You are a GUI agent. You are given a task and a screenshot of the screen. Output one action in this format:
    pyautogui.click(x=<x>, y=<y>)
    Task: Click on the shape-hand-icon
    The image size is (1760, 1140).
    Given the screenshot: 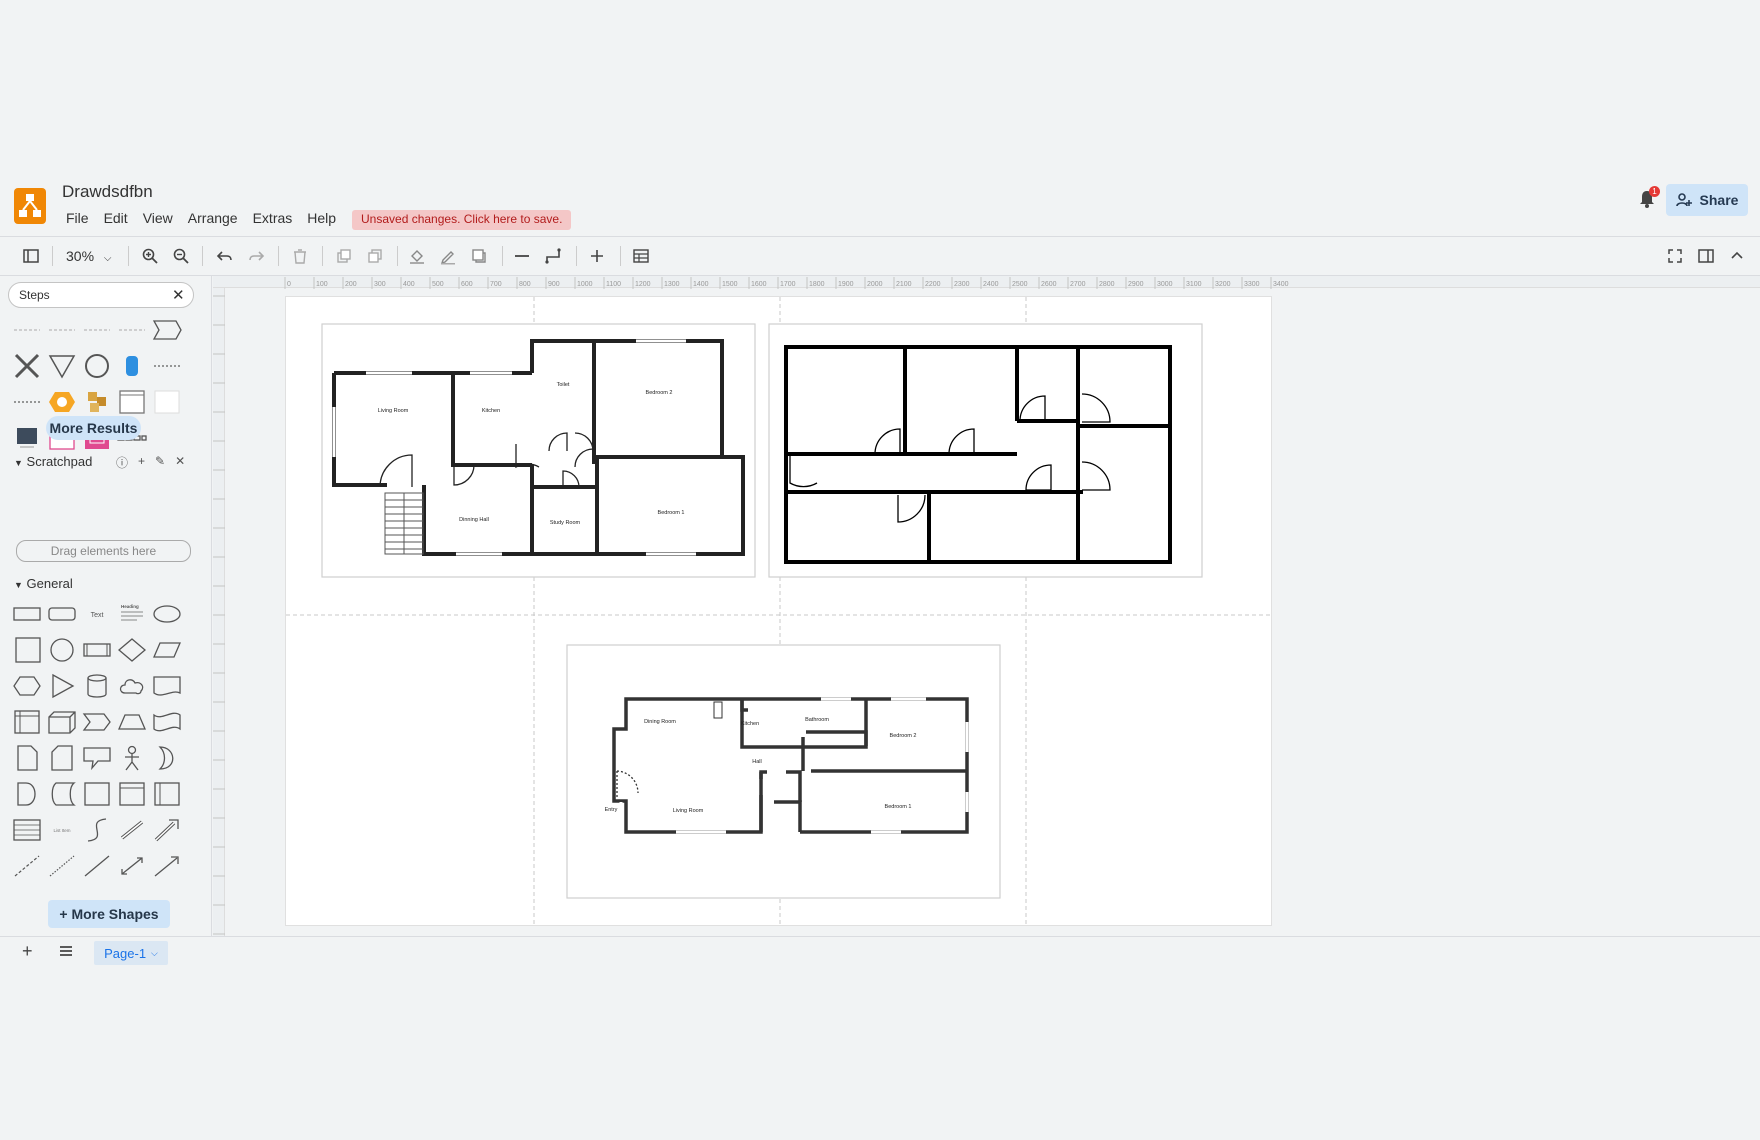 What is the action you would take?
    pyautogui.click(x=132, y=366)
    